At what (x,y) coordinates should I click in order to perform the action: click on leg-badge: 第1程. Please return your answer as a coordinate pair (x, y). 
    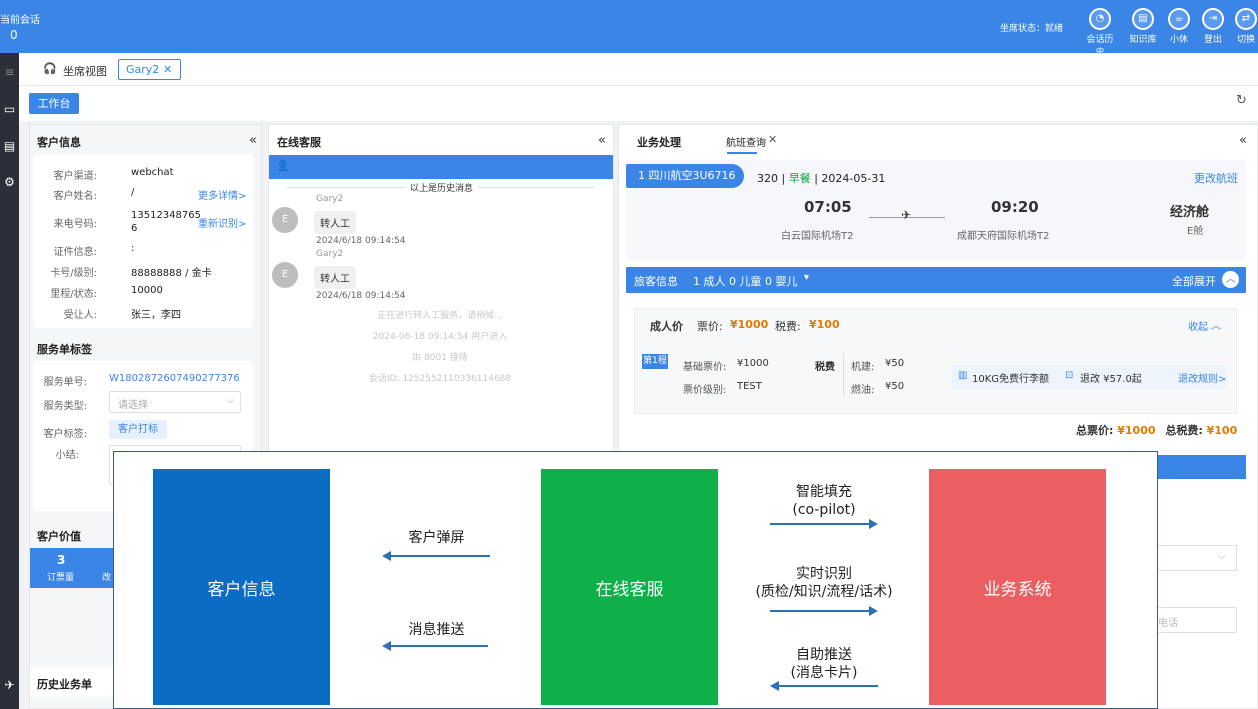
    Looking at the image, I should click on (655, 361).